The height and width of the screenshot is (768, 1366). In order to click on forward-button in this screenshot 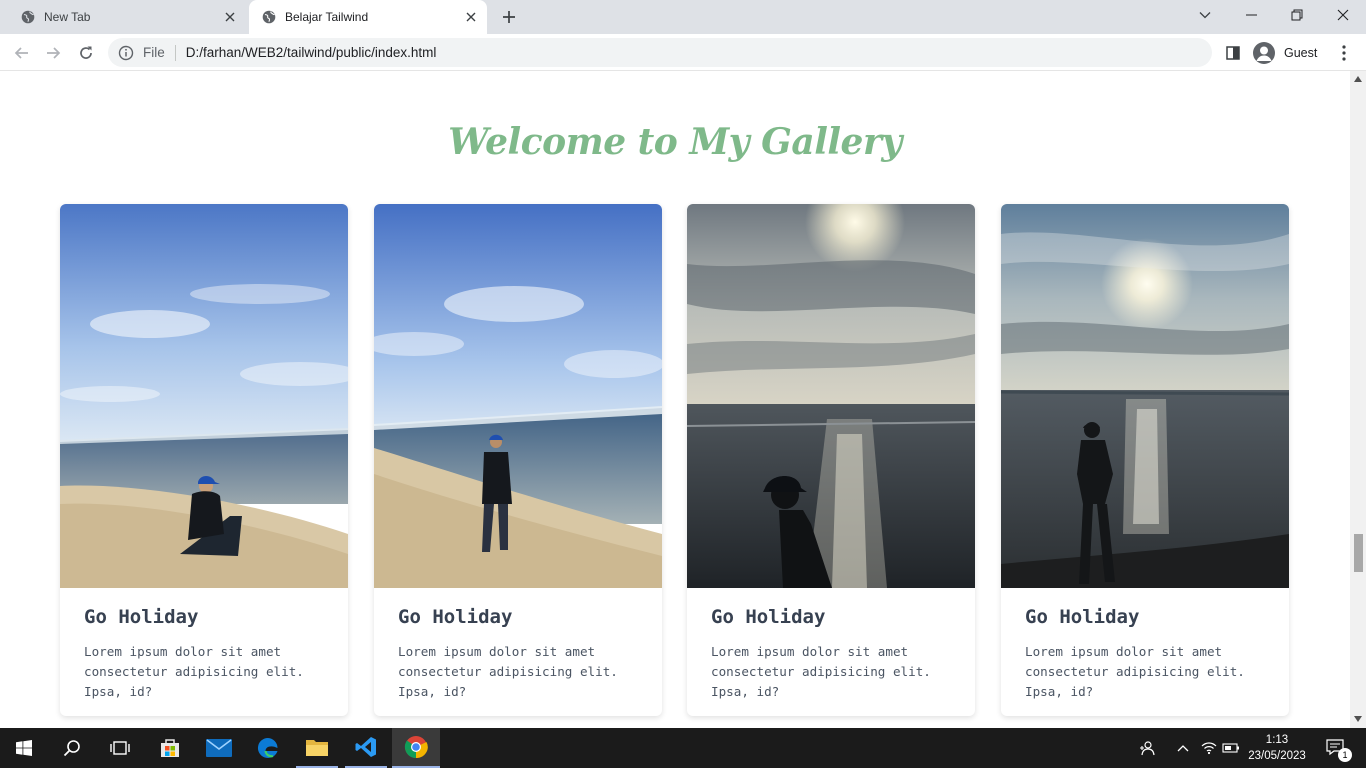, I will do `click(53, 53)`.